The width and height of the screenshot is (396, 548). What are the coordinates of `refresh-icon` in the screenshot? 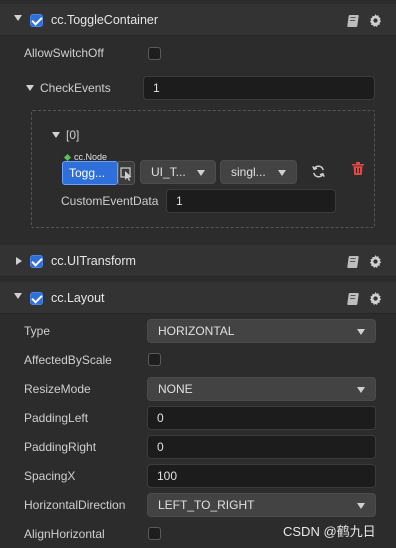 It's located at (318, 171).